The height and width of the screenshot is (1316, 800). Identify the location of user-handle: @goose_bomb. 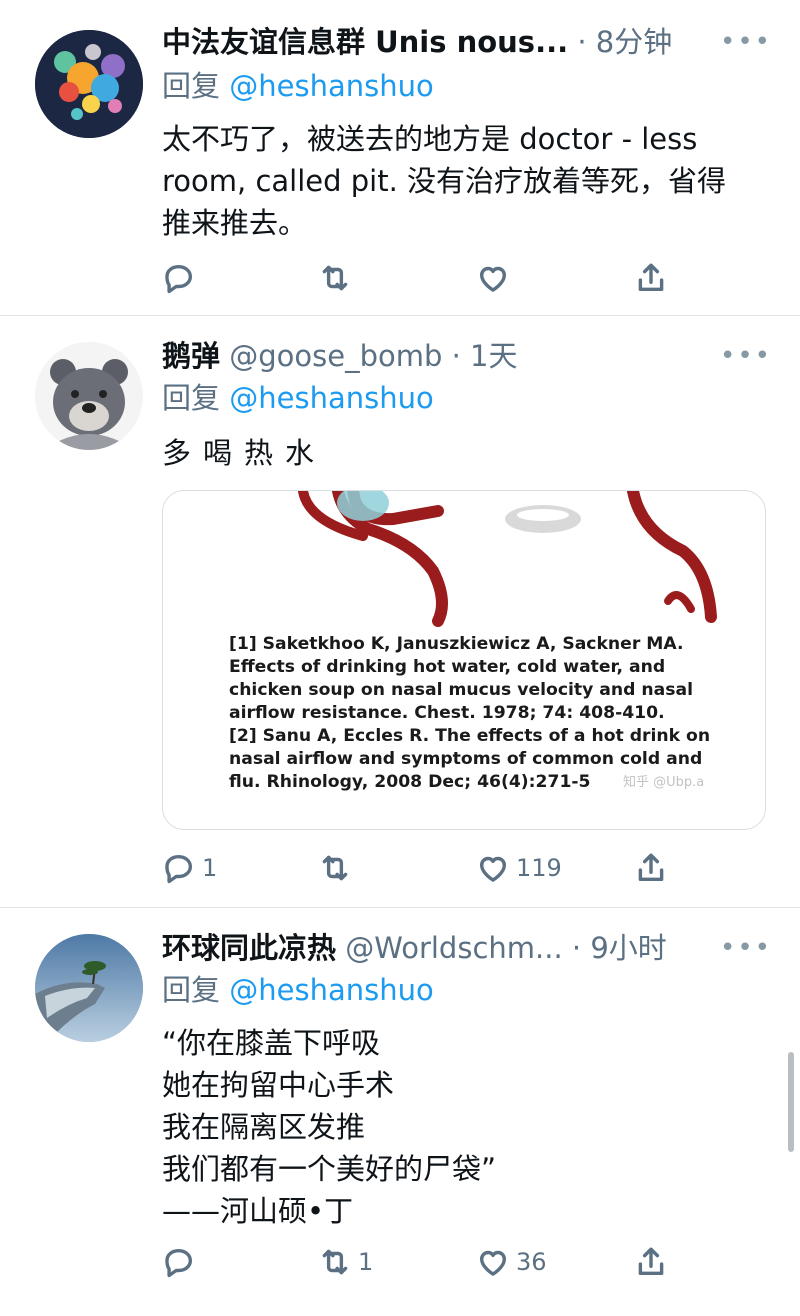
(335, 356).